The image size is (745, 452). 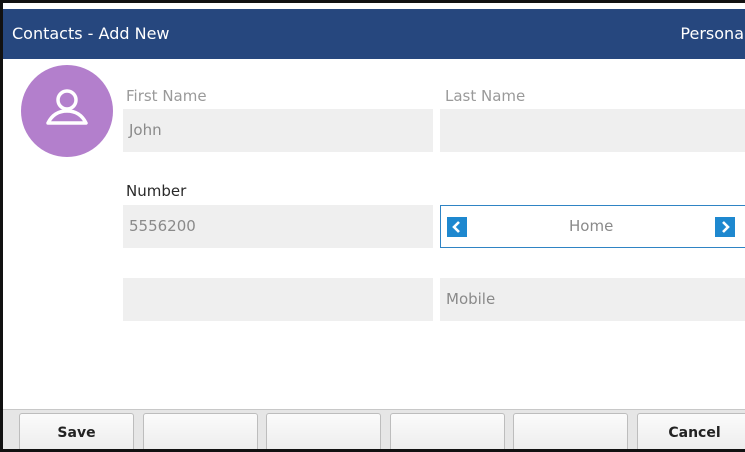 I want to click on number-field: 5556200, so click(x=278, y=226).